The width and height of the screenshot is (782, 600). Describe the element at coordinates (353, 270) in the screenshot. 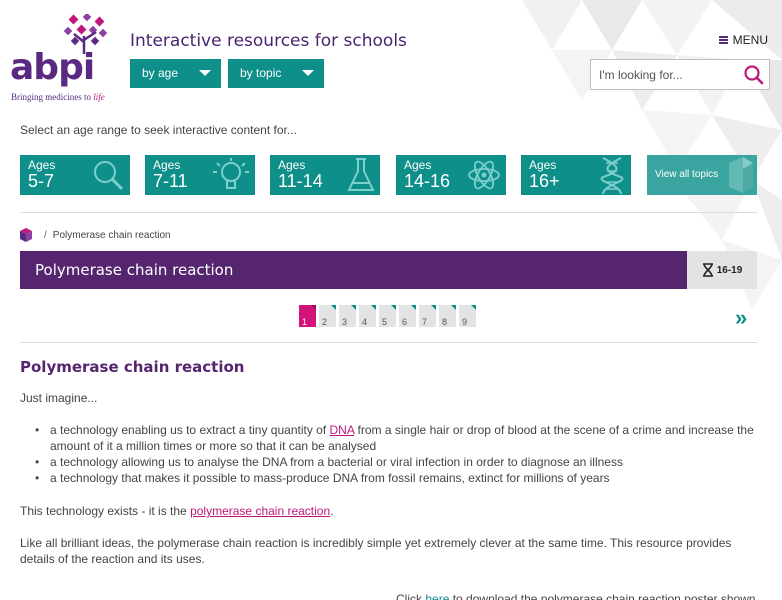

I see `page-title-banner: Polymerase chain reaction` at that location.